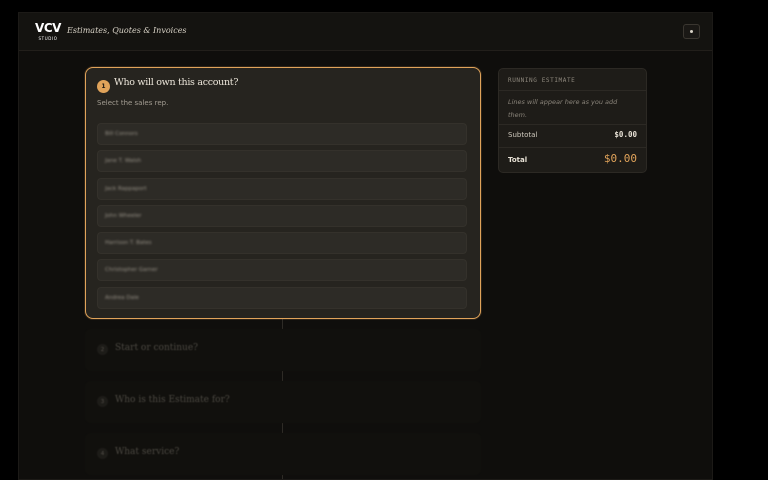 The width and height of the screenshot is (768, 480). Describe the element at coordinates (282, 270) in the screenshot. I see `sales-rep-option: Christopher Garner` at that location.